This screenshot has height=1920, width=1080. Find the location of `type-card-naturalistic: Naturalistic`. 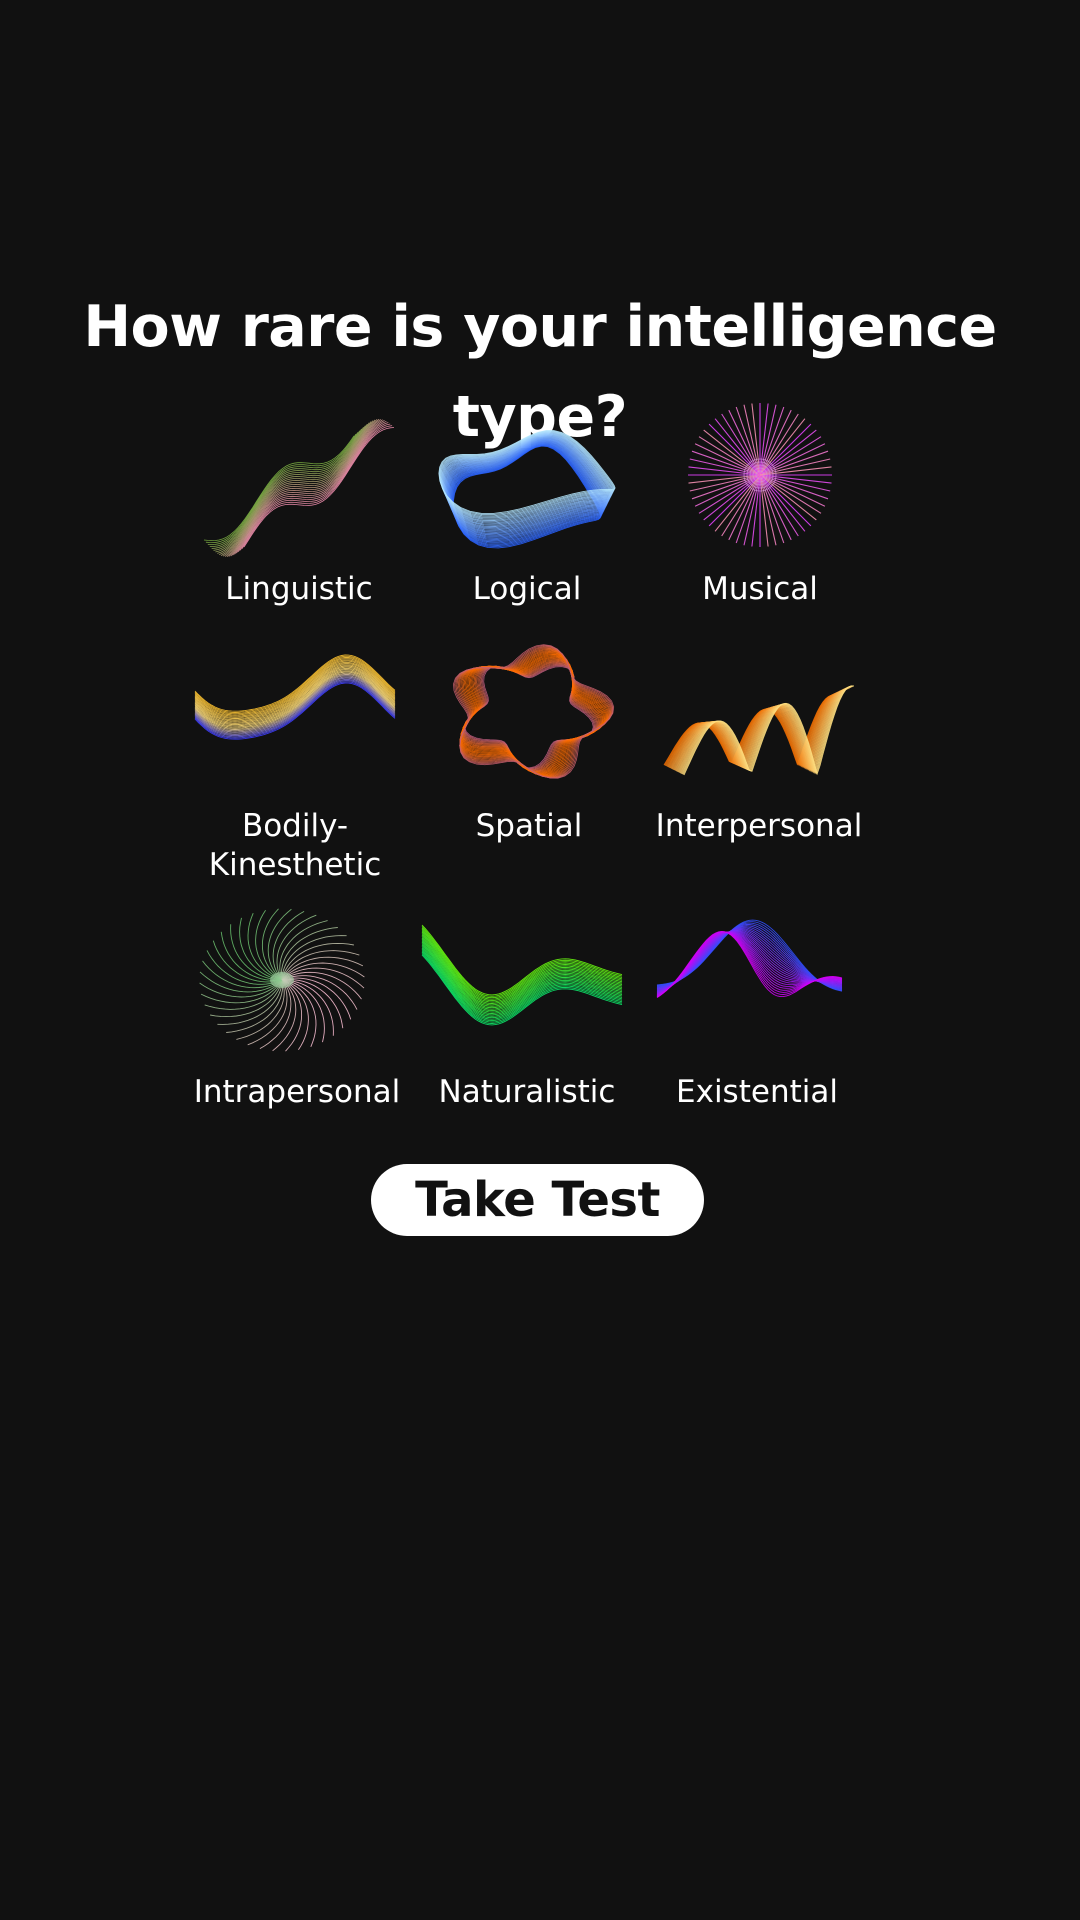

type-card-naturalistic: Naturalistic is located at coordinates (527, 1005).